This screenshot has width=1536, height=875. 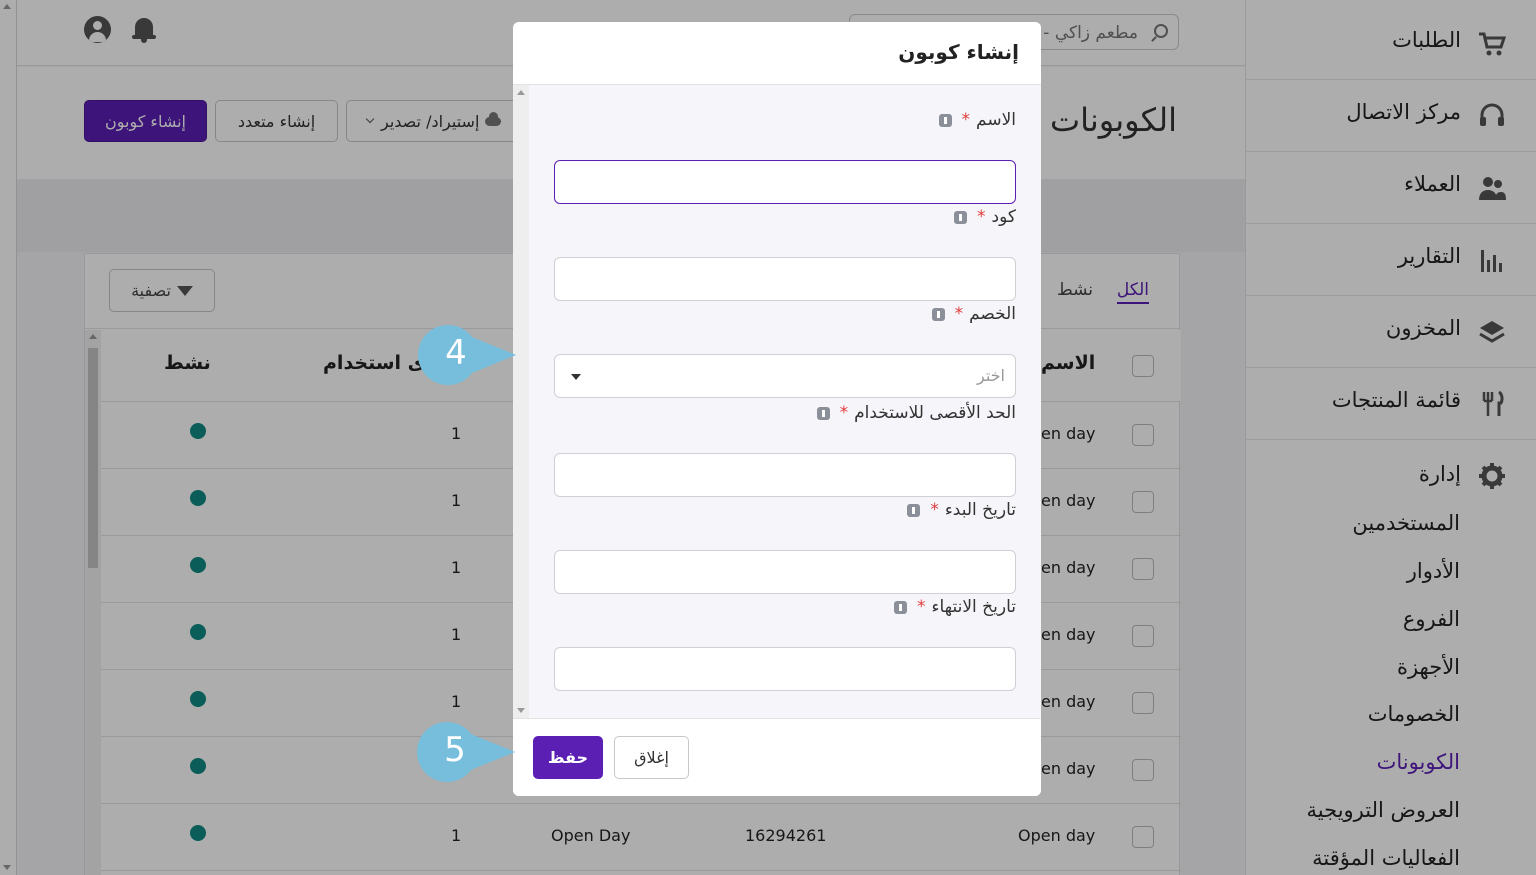 I want to click on max-usage-label-text: الحد الأقصى للاستخدام, so click(x=935, y=413).